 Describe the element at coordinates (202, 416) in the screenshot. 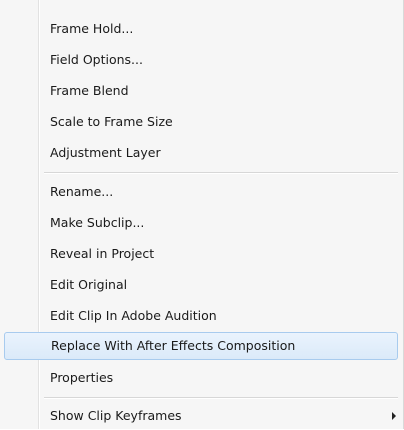

I see `menu-item-show-clip-keyframes: Show Clip Keyframes` at that location.